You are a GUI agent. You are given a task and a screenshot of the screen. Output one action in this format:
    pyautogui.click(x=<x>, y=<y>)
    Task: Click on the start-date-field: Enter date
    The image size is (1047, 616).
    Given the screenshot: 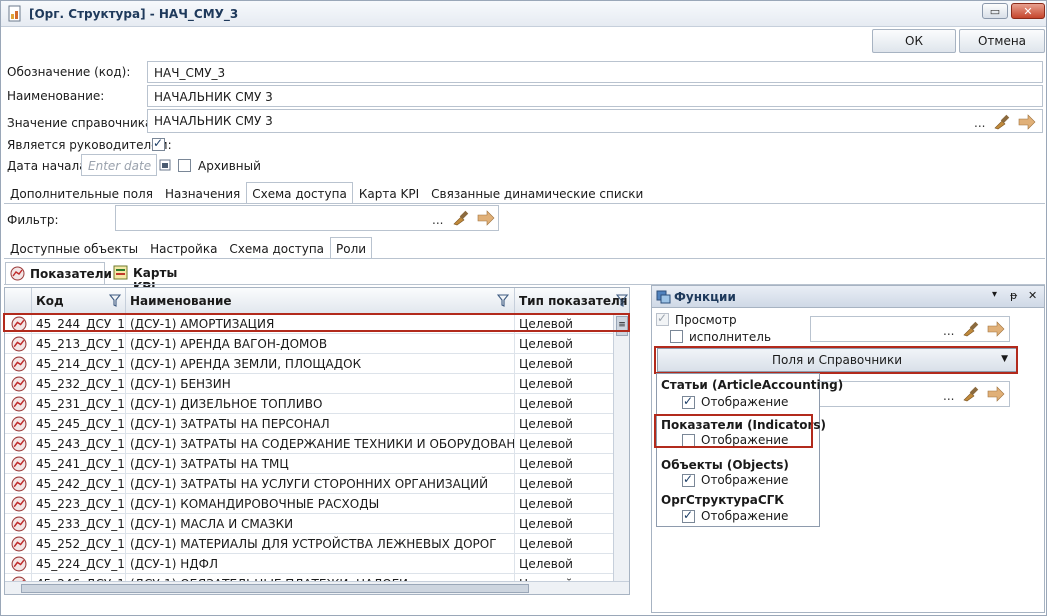 What is the action you would take?
    pyautogui.click(x=119, y=165)
    